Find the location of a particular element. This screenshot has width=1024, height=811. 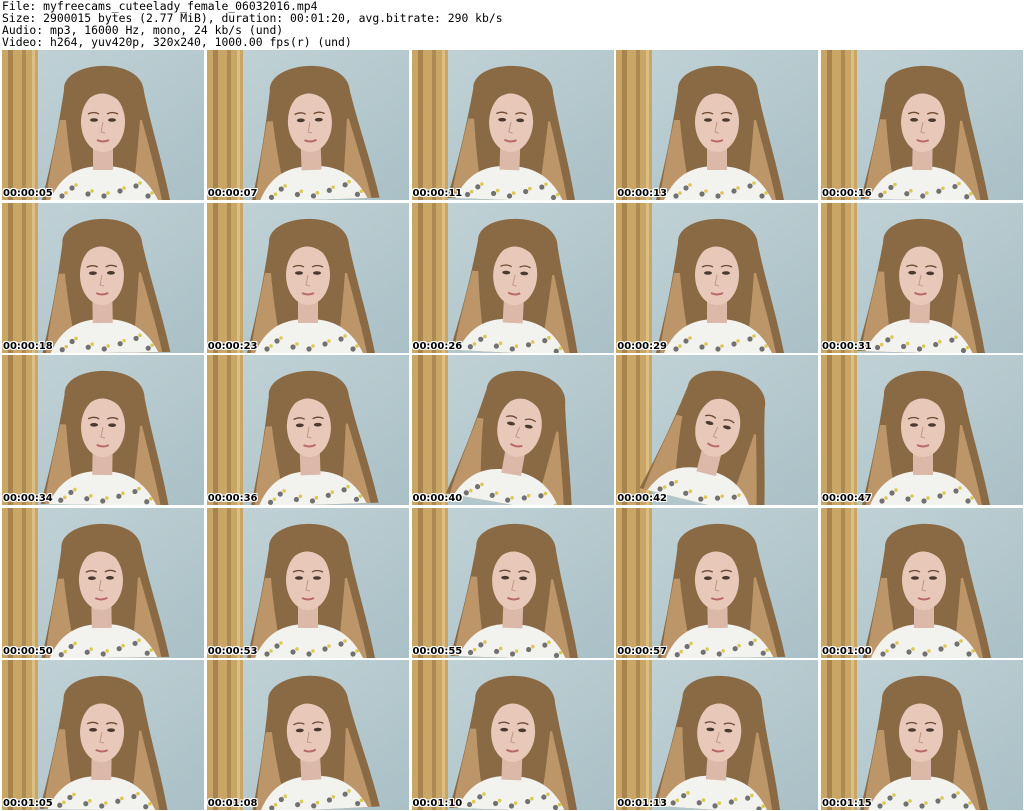

video-thumbnail: 00:00:34 is located at coordinates (103, 430).